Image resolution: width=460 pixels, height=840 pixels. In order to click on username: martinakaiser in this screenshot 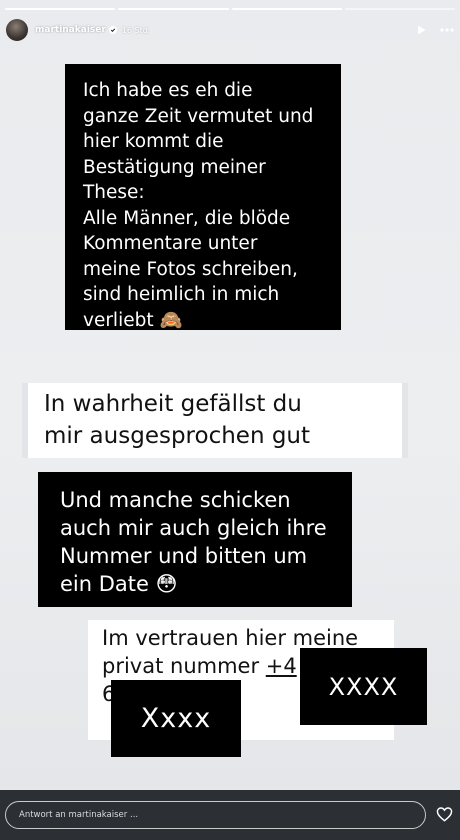, I will do `click(70, 30)`.